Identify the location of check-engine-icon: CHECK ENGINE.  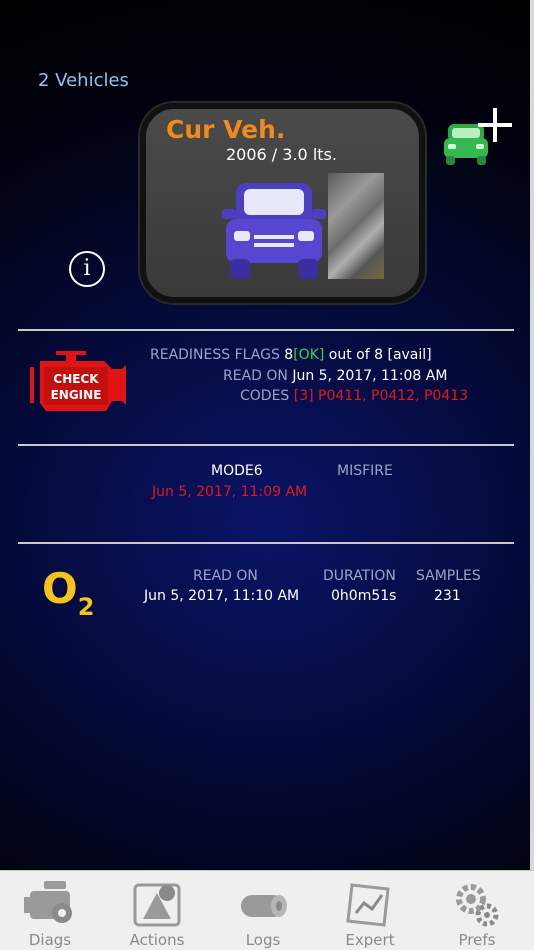
(78, 383).